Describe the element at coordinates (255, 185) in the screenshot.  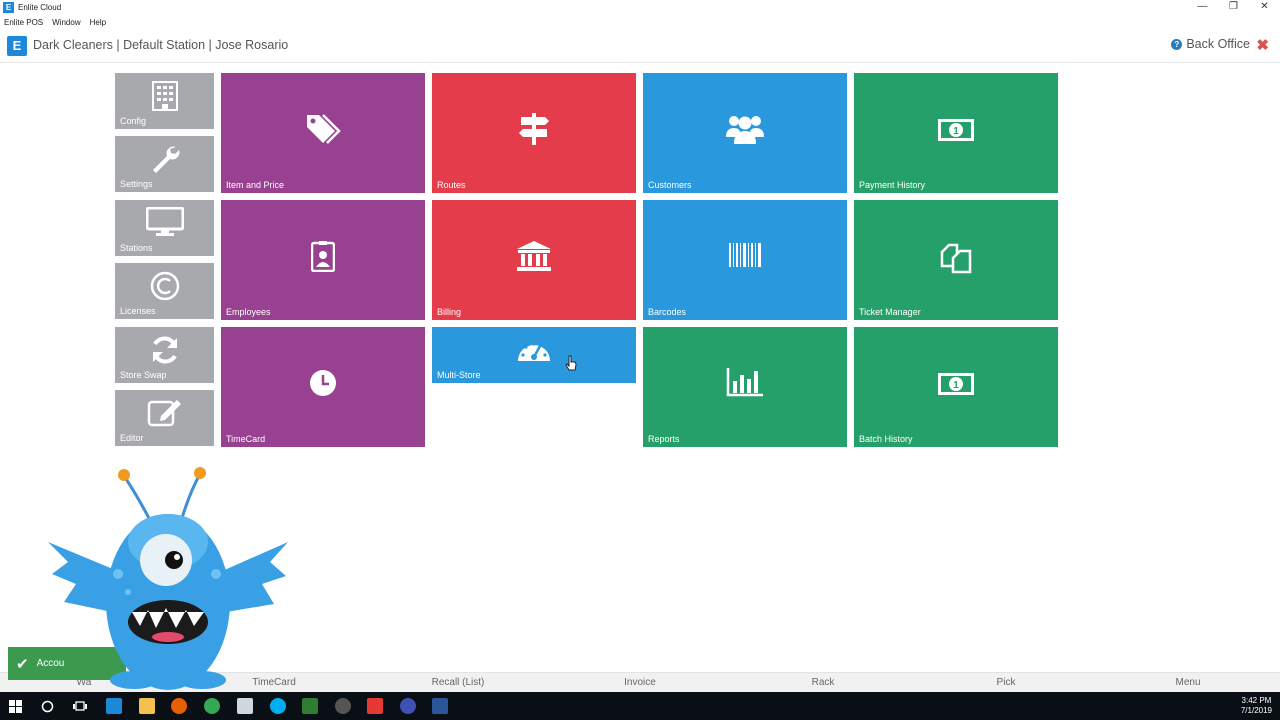
I see `tile-label: Item and Price` at that location.